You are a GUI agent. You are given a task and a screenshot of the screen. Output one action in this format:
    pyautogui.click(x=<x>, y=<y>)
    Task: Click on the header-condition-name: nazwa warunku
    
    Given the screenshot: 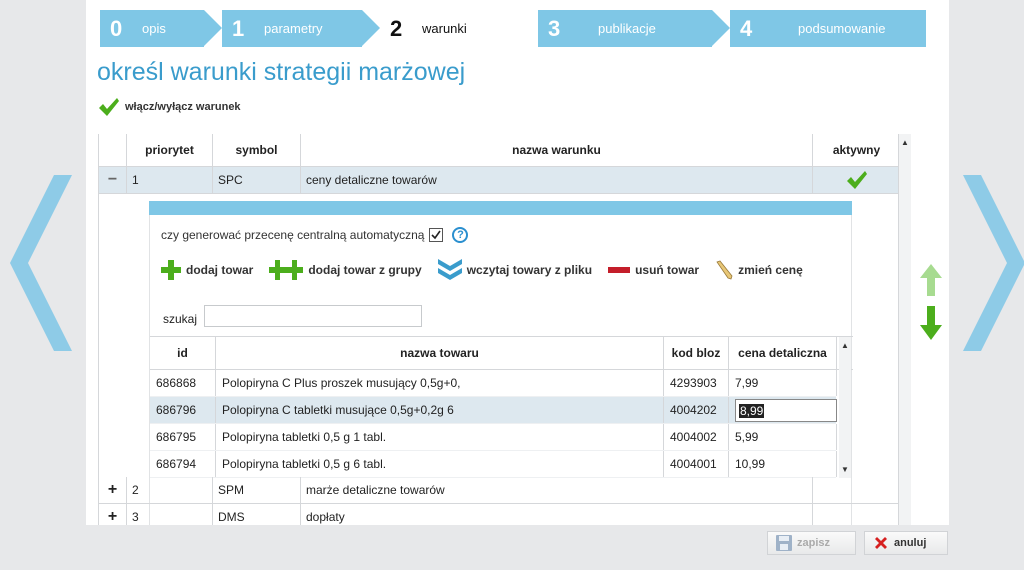 What is the action you would take?
    pyautogui.click(x=557, y=150)
    